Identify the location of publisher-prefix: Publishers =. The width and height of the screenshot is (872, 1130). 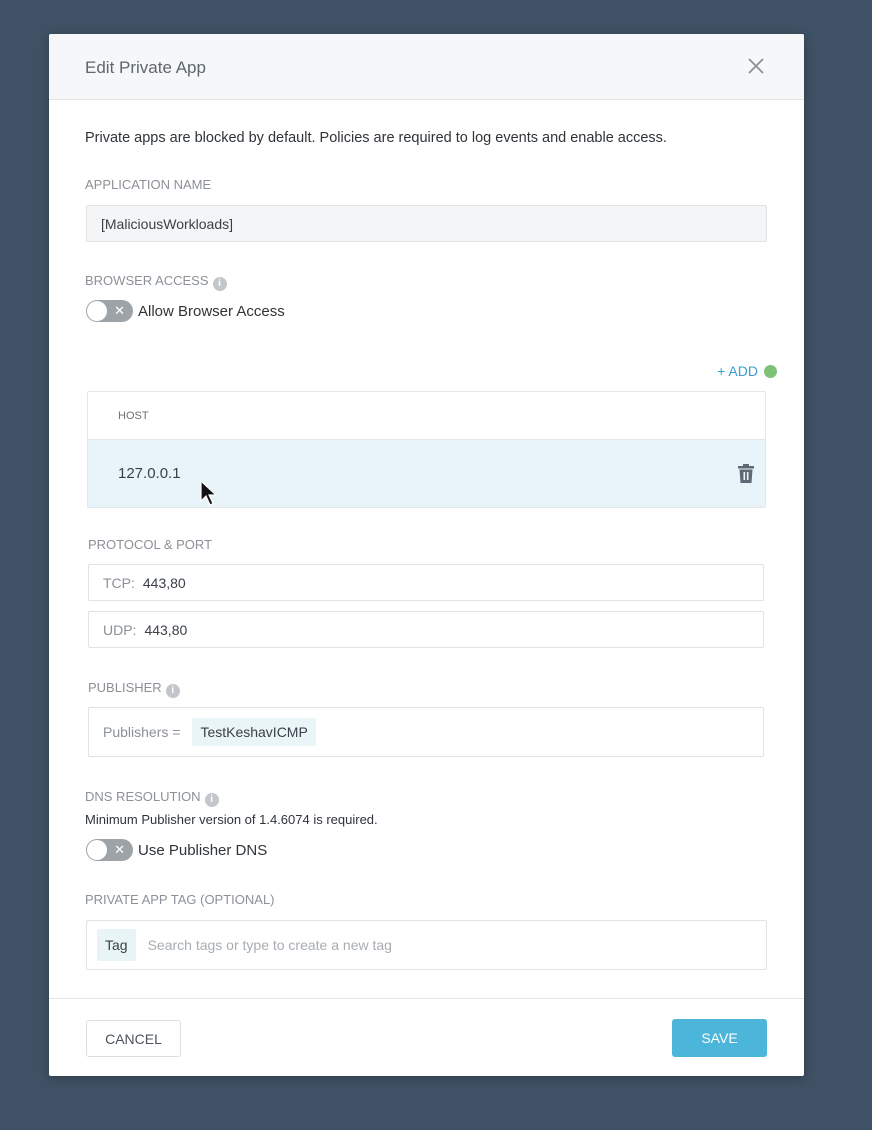
(142, 732).